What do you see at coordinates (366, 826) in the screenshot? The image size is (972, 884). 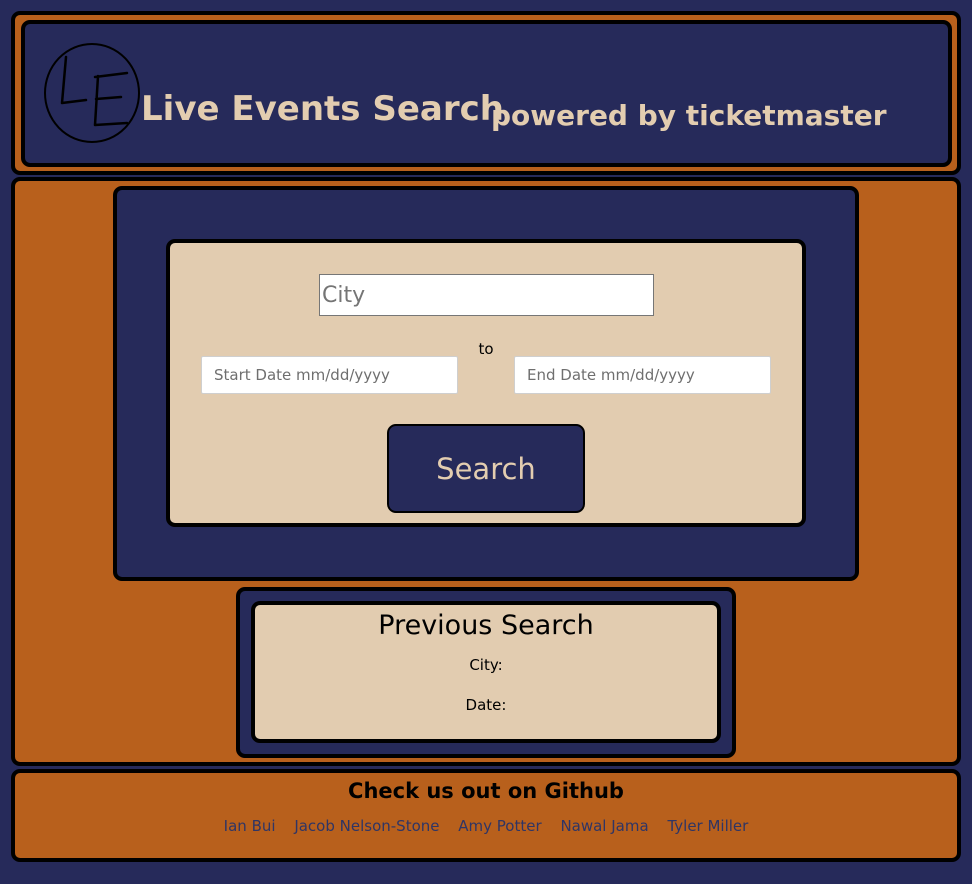 I see `github-link-jacob-nelson-stone: Jacob Nelson-Stone` at bounding box center [366, 826].